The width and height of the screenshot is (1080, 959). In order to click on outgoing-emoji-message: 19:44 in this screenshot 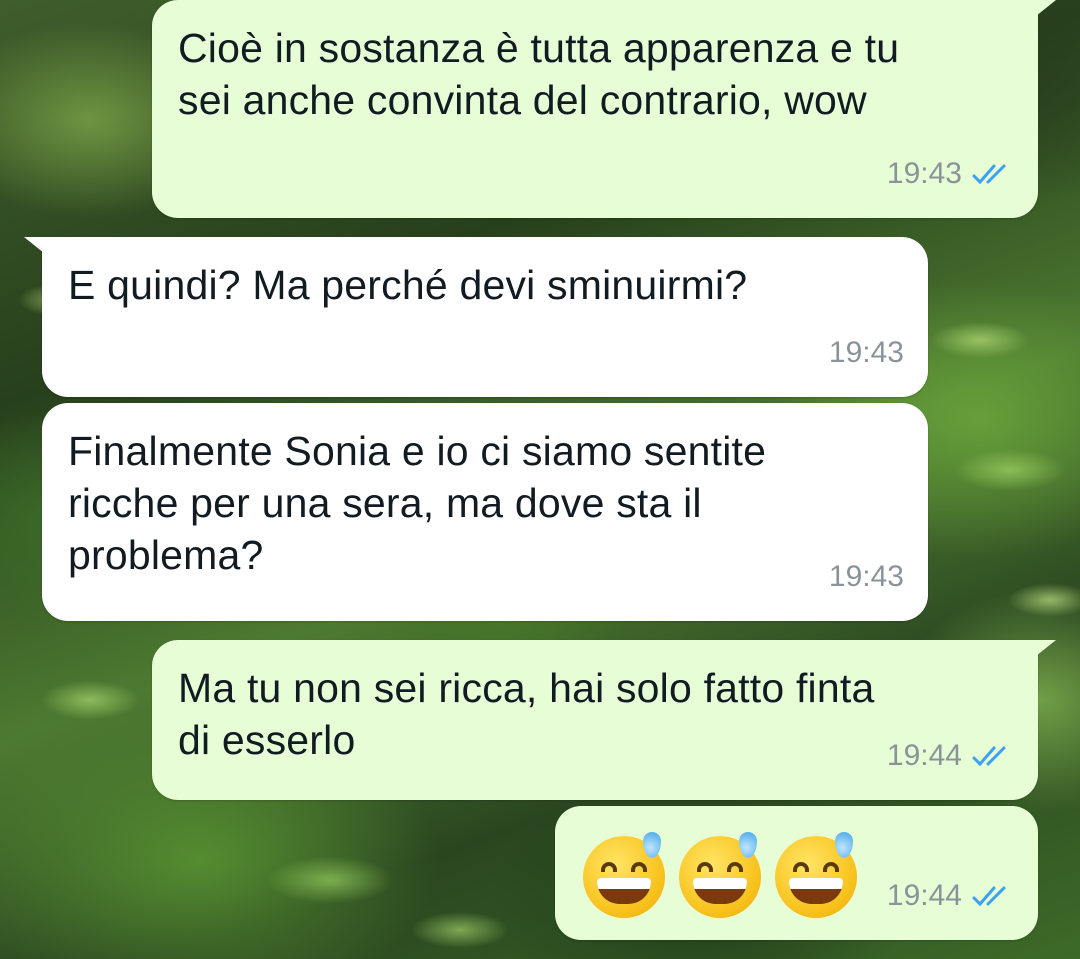, I will do `click(796, 873)`.